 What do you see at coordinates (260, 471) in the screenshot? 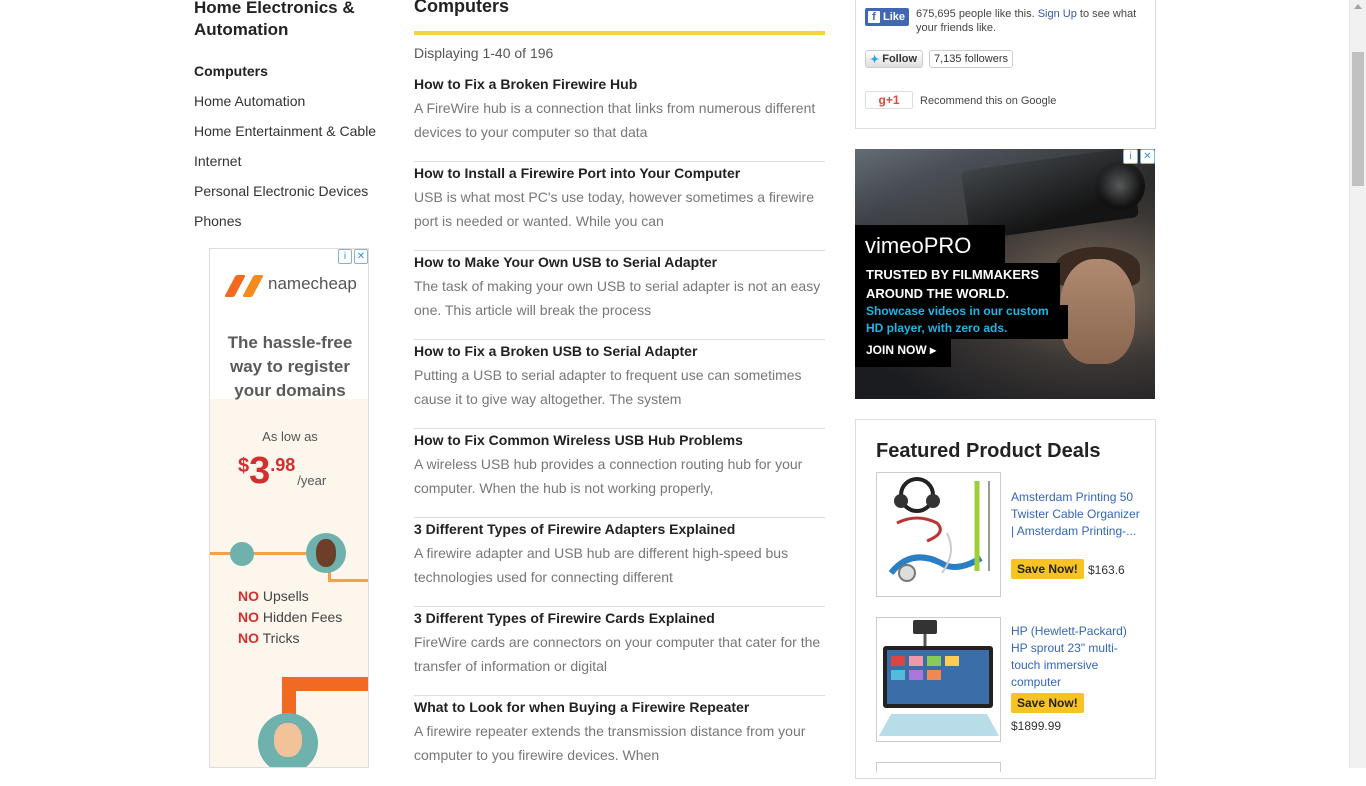
I see `price-whole: 3` at bounding box center [260, 471].